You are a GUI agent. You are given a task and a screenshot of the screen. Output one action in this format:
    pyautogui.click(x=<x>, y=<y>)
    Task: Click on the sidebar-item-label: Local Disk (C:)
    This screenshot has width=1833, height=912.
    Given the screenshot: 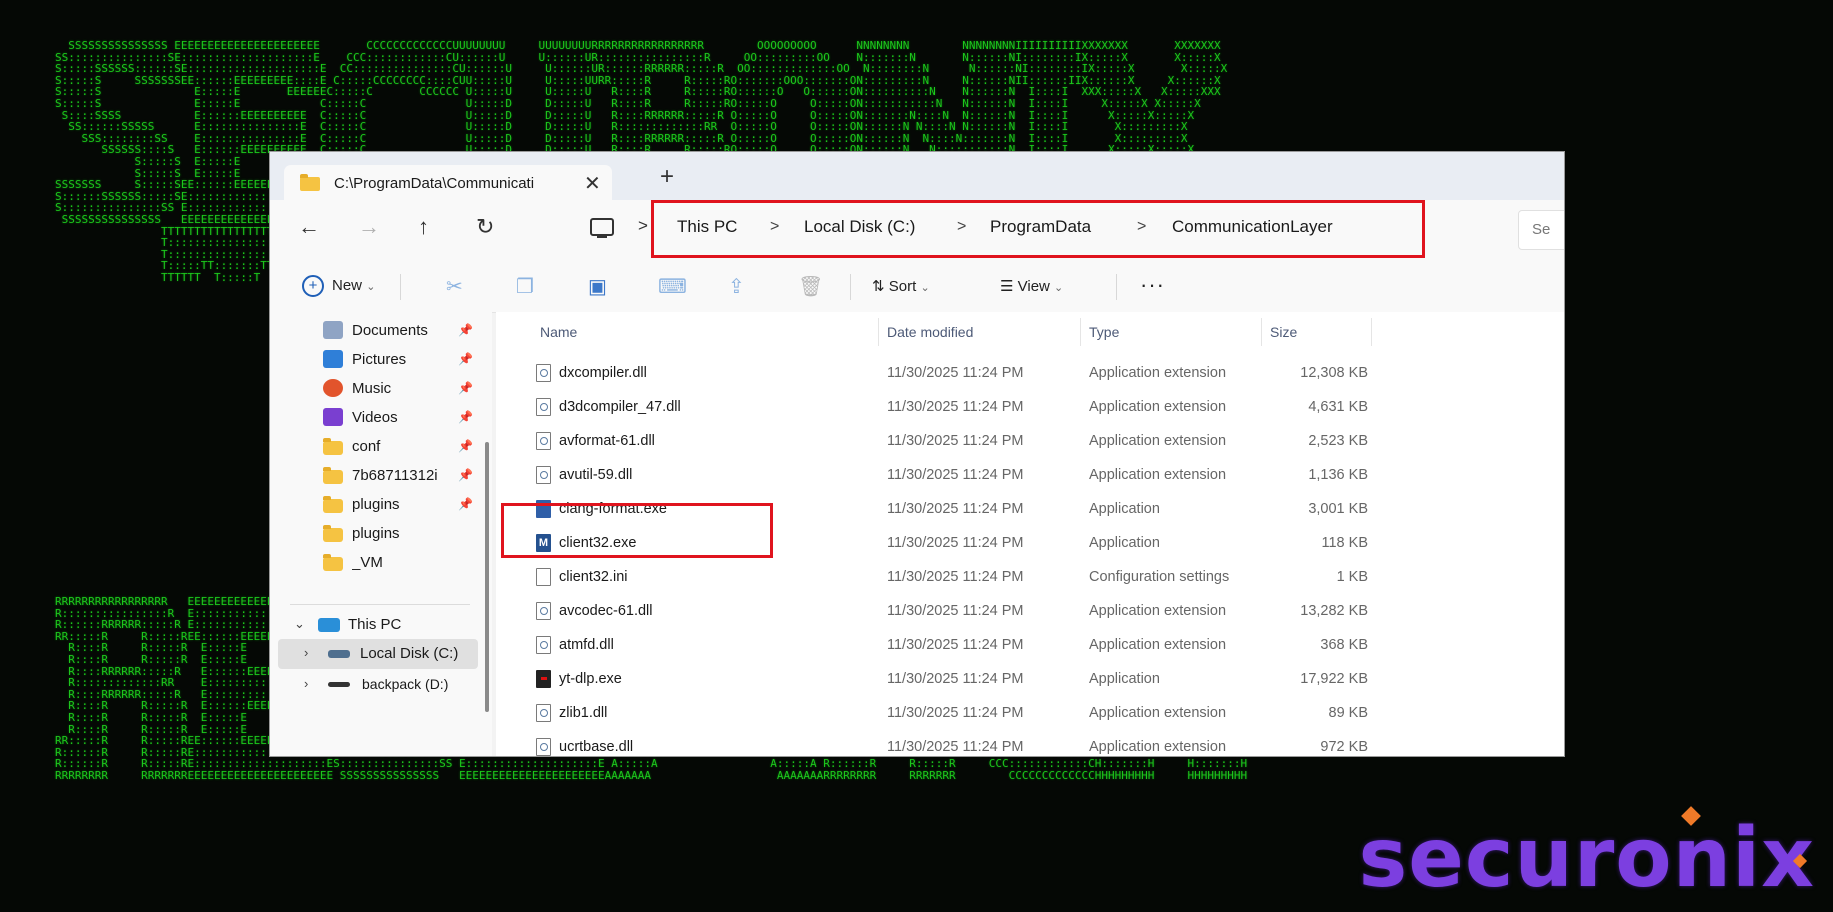 What is the action you would take?
    pyautogui.click(x=409, y=653)
    